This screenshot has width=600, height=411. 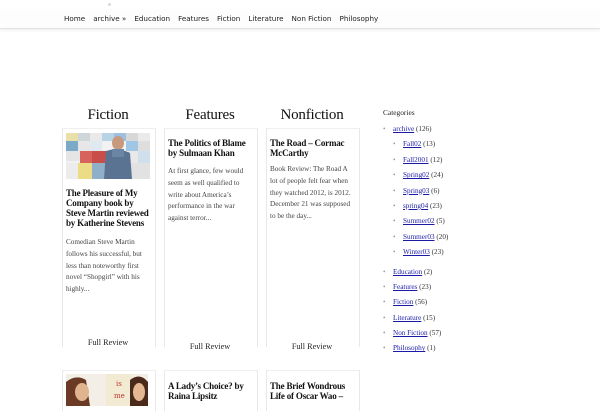 I want to click on nav-item-fiction: Fiction, so click(x=228, y=18).